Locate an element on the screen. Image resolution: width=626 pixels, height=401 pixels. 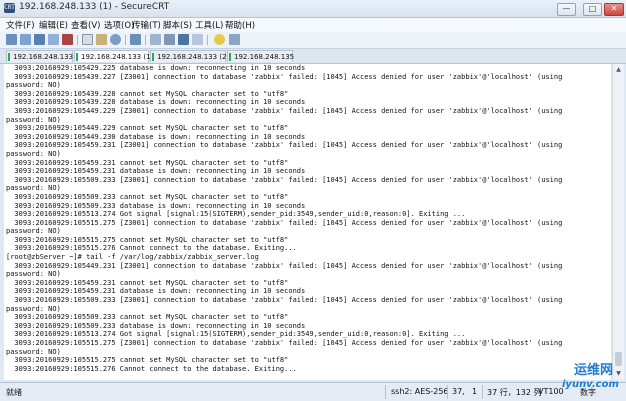
paste-icon is located at coordinates (101, 39).